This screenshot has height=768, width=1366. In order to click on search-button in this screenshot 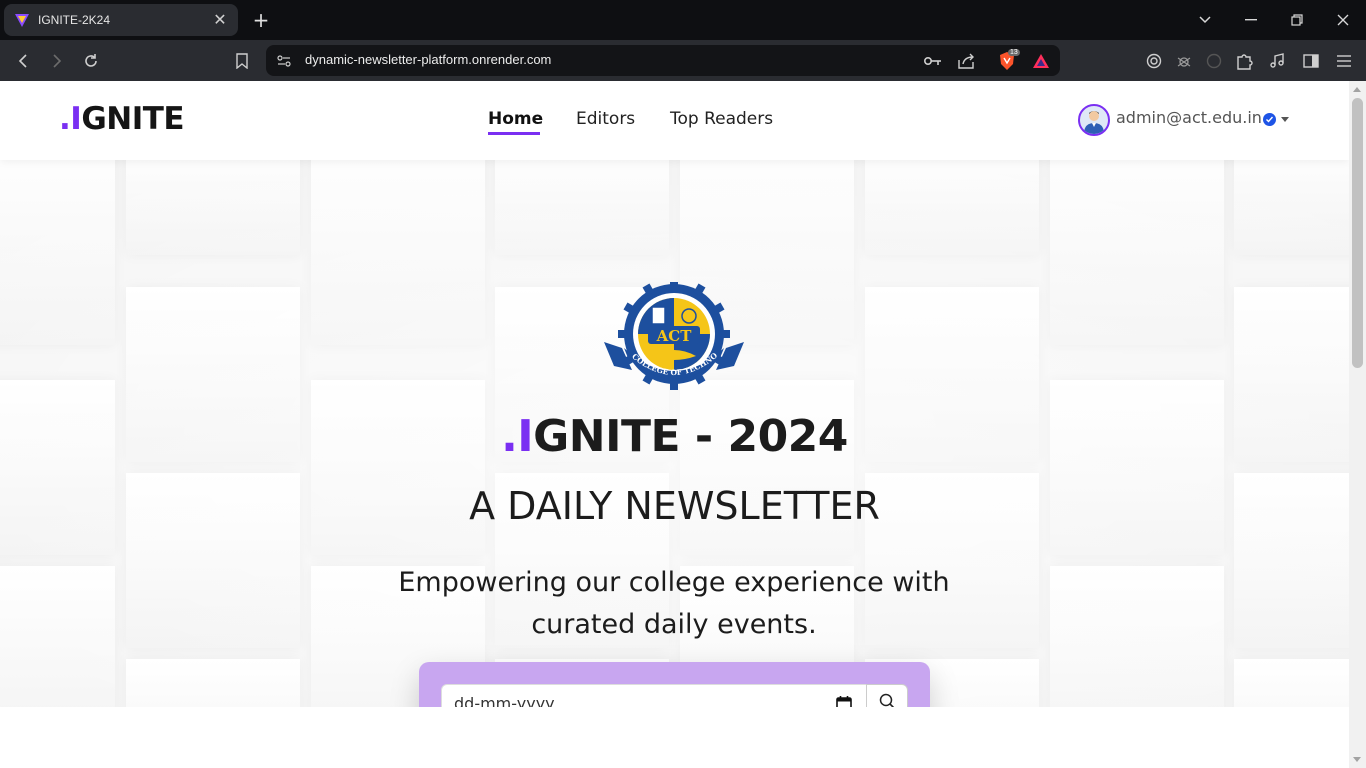, I will do `click(887, 695)`.